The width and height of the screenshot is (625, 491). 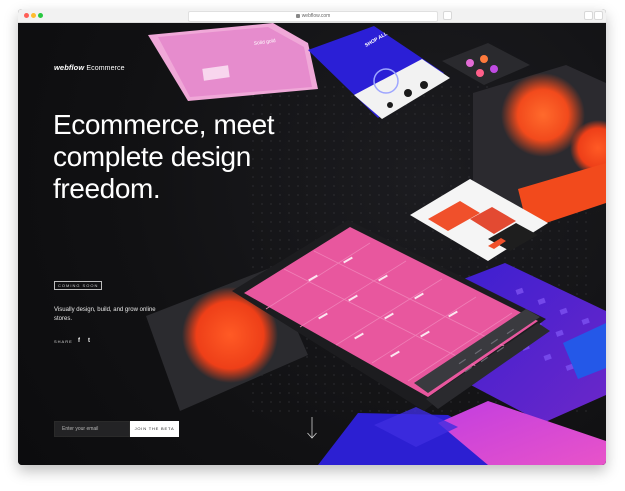 I want to click on webflow-logo: webflow, so click(x=69, y=67).